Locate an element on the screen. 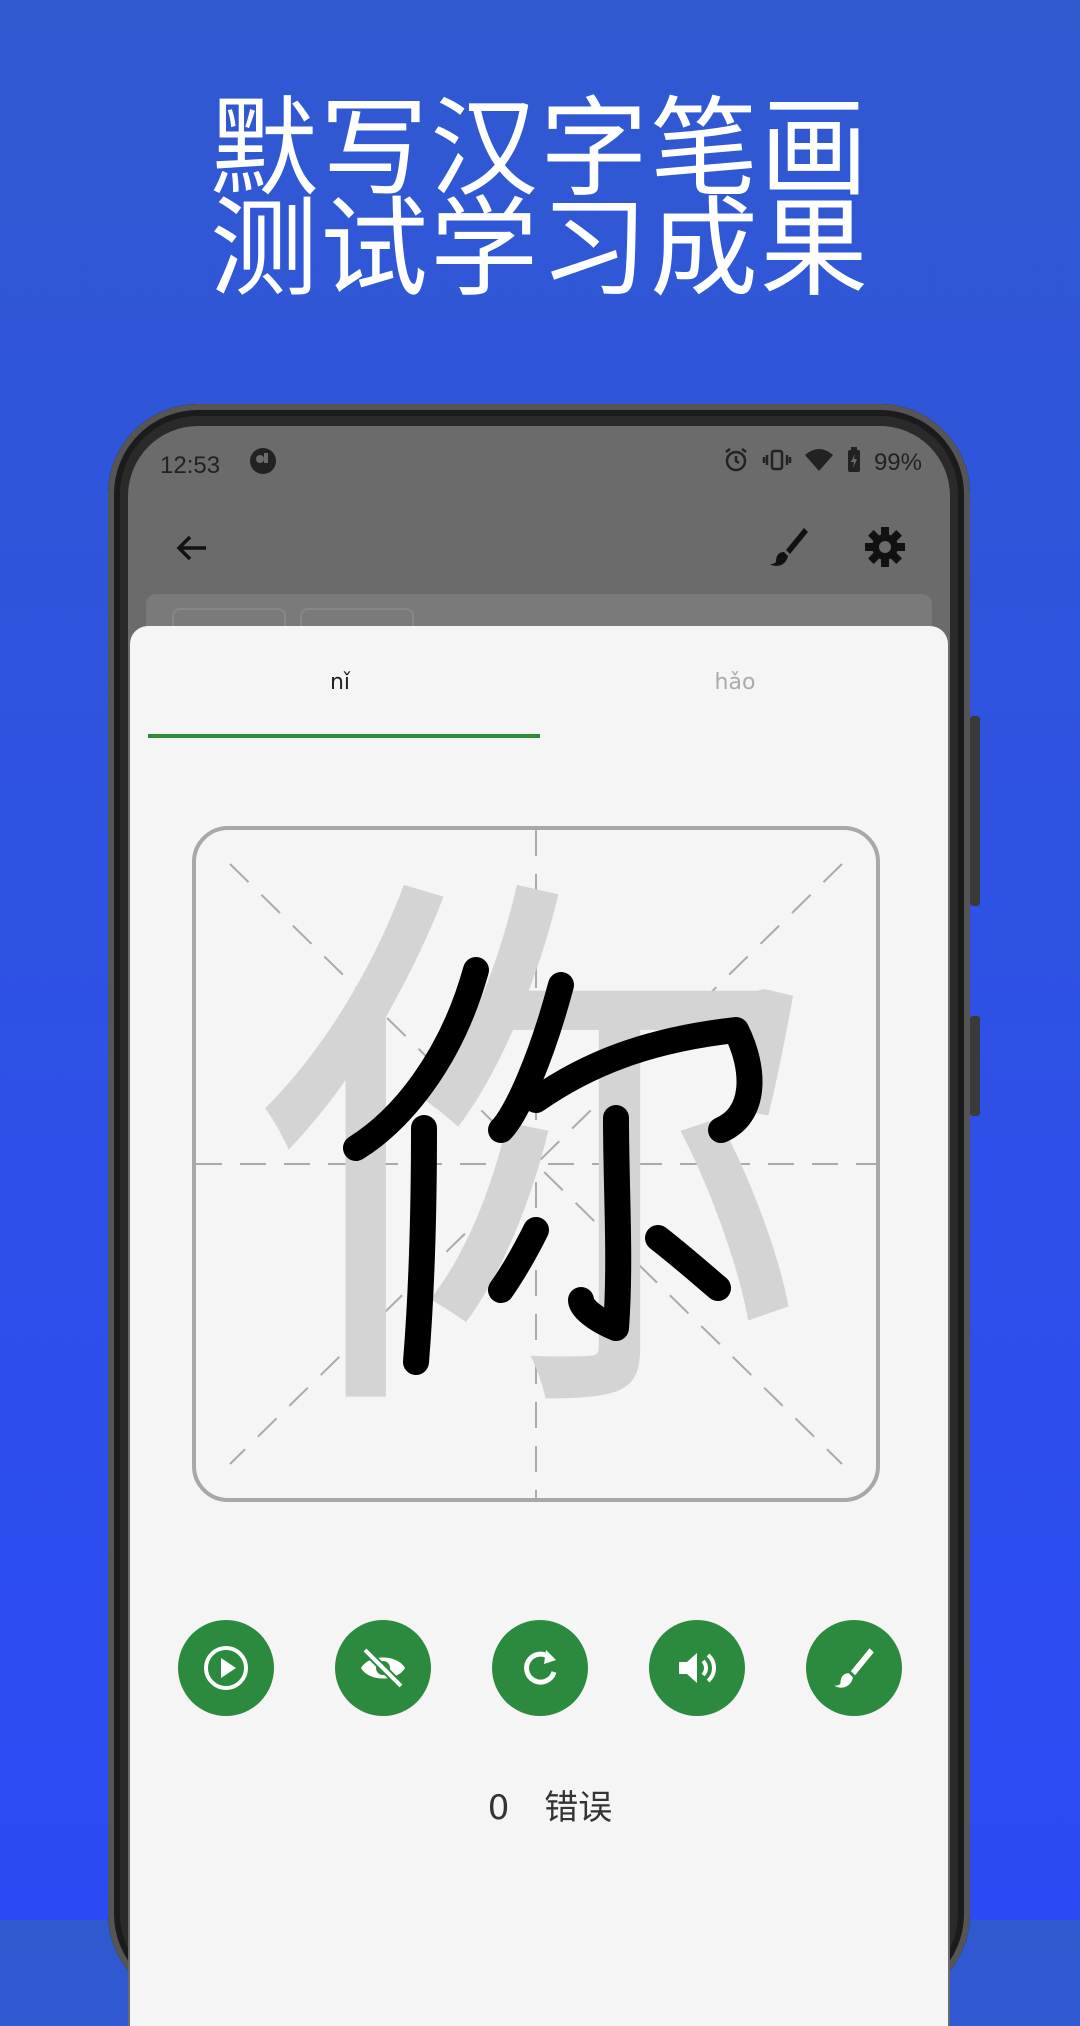 Image resolution: width=1080 pixels, height=2026 pixels. toggle-outline-button is located at coordinates (383, 1668).